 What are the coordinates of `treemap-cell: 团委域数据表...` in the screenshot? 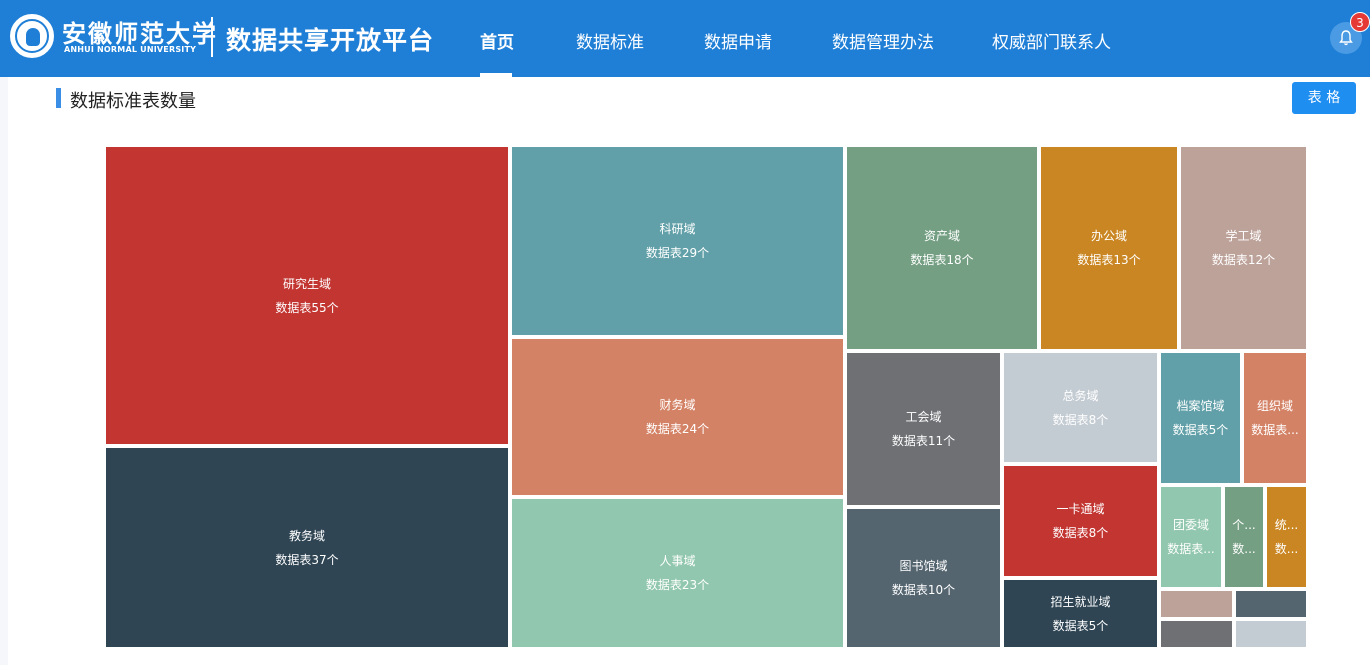 It's located at (1191, 537).